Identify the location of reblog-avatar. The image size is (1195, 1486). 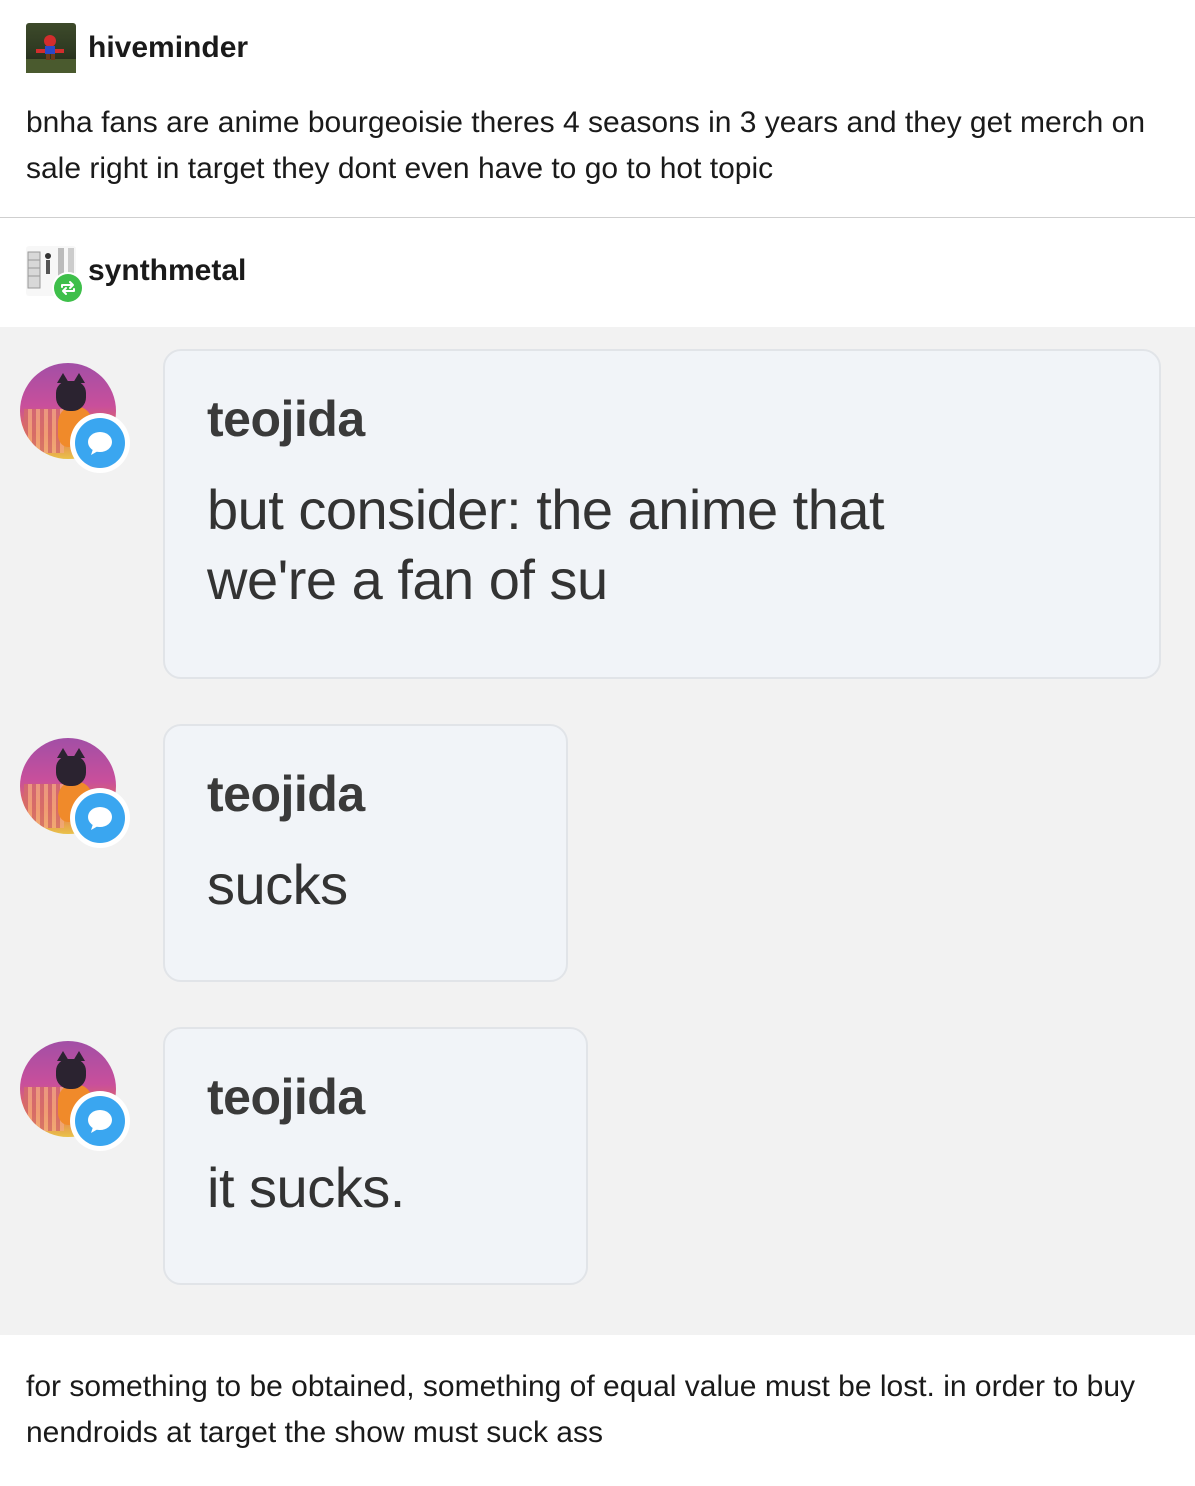
(55, 275).